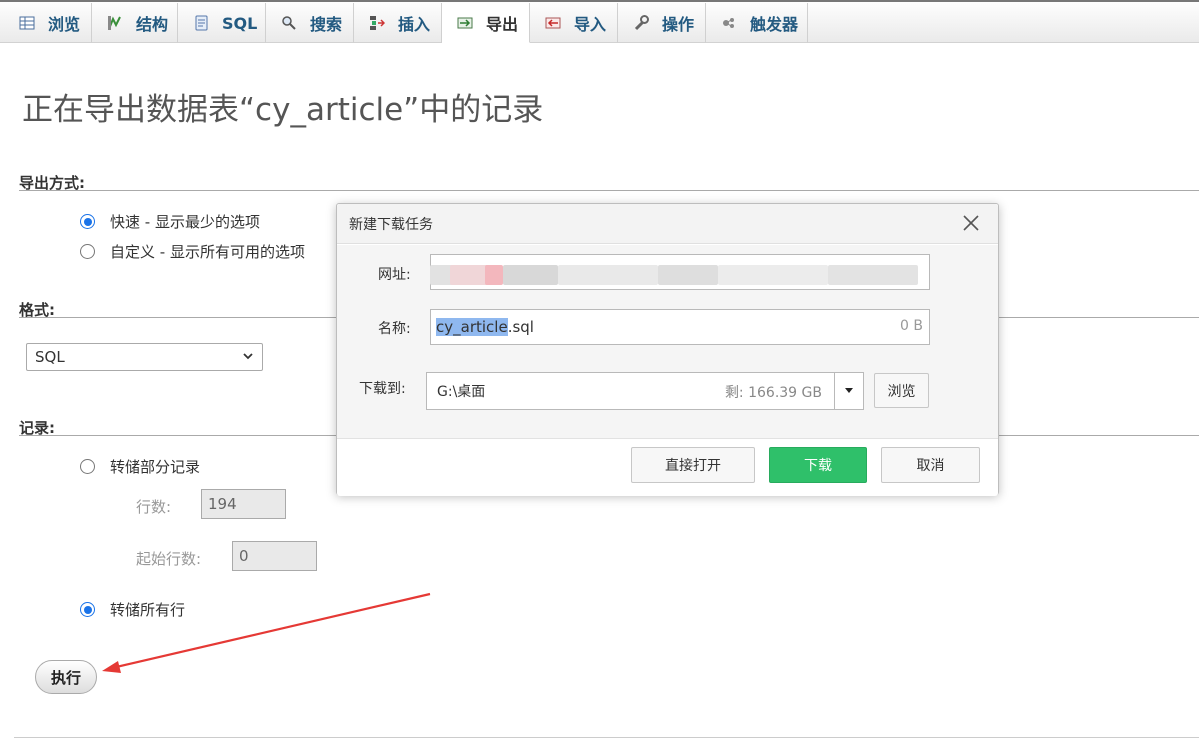  I want to click on bottom-divider, so click(606, 737).